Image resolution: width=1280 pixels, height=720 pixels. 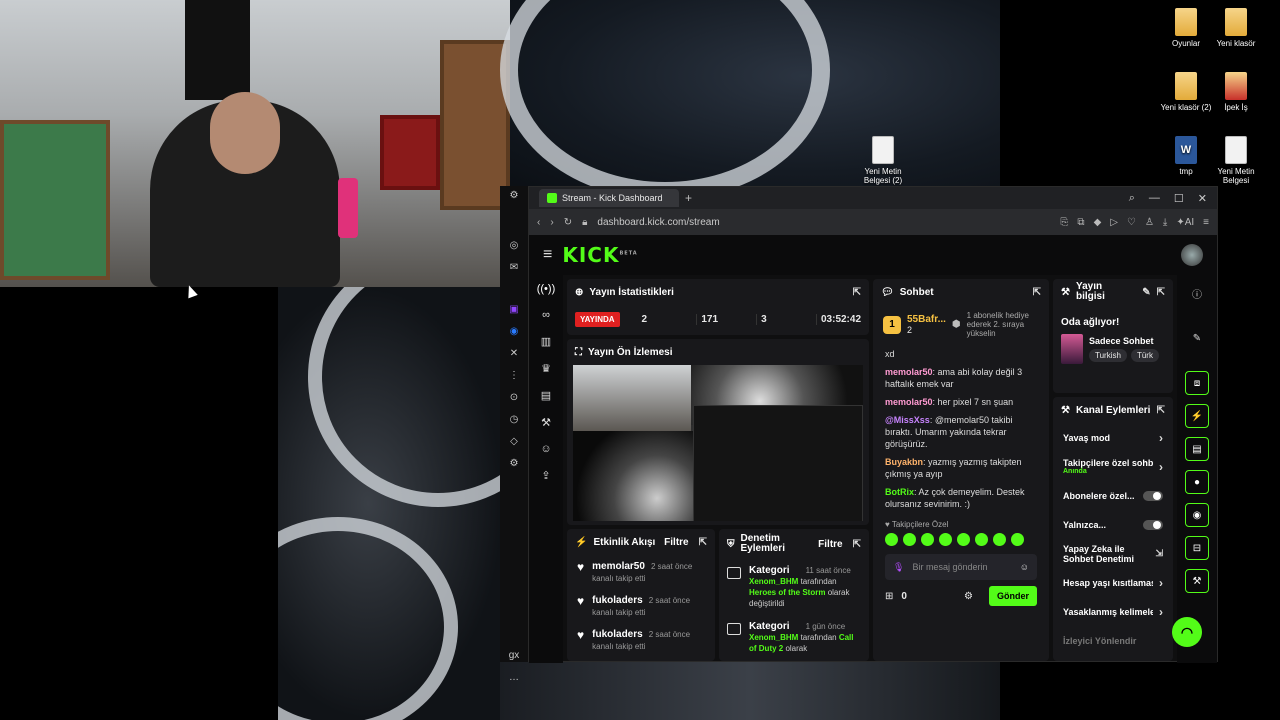 I want to click on chat-user: @MissXss, so click(x=907, y=420).